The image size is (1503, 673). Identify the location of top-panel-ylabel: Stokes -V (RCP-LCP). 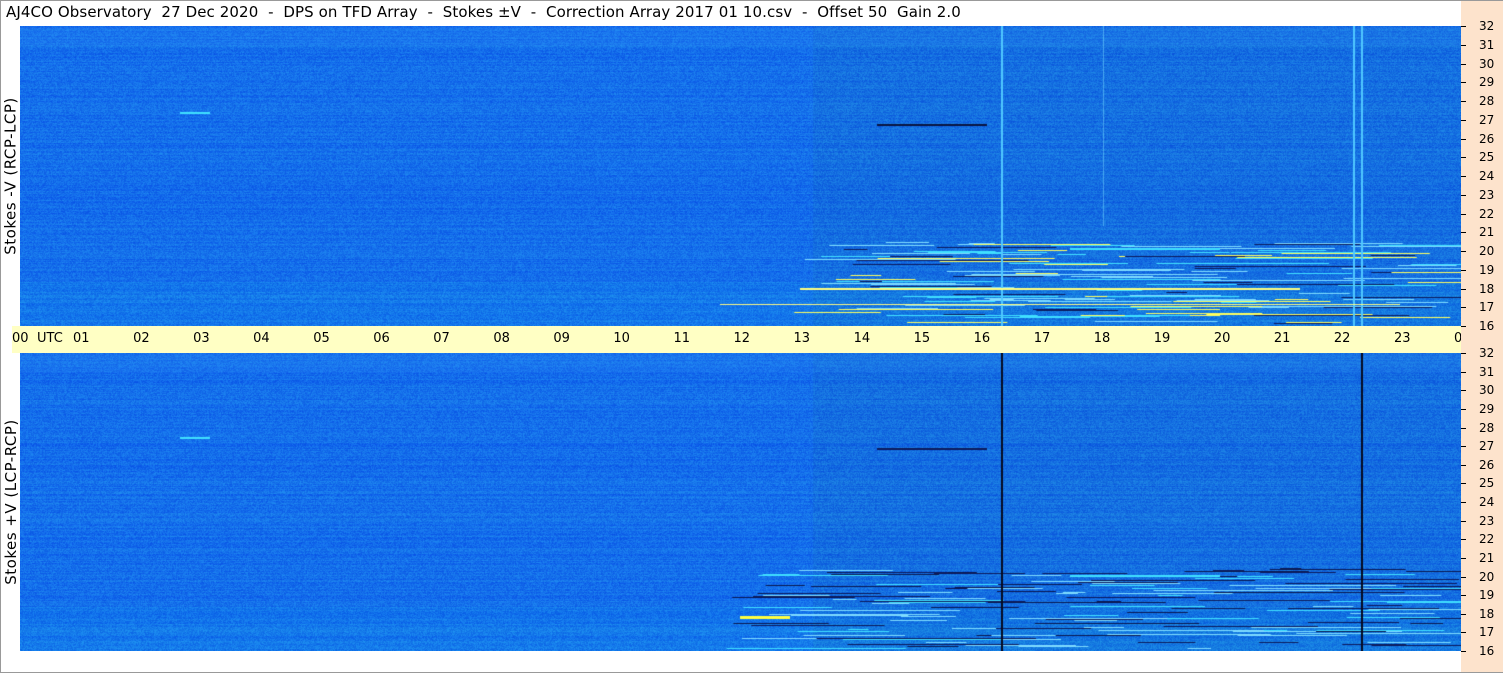
(11, 176).